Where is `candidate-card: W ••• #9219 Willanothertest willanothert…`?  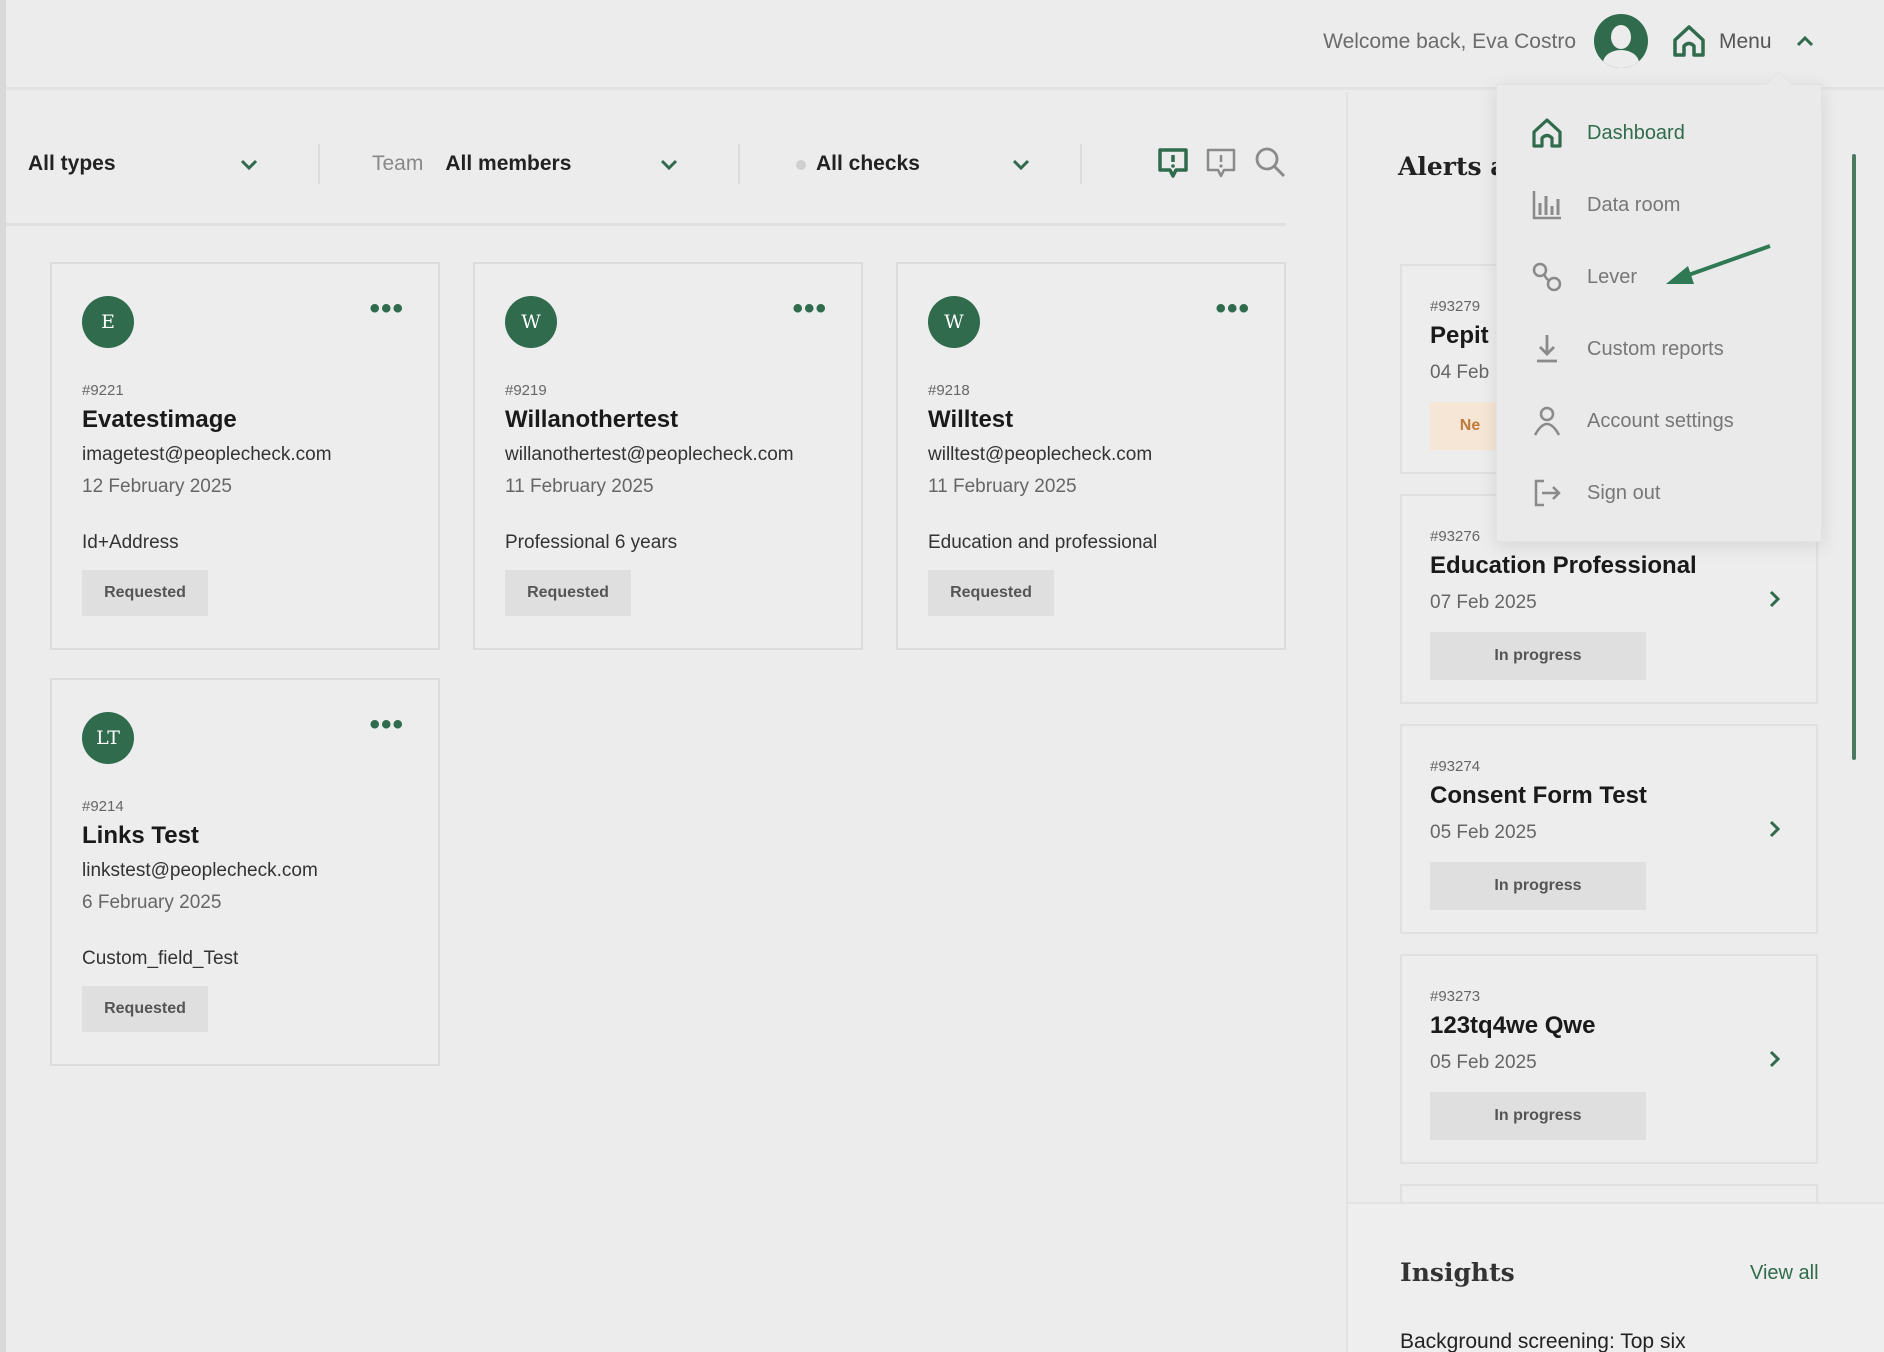 candidate-card: W ••• #9219 Willanothertest willanothert… is located at coordinates (668, 456).